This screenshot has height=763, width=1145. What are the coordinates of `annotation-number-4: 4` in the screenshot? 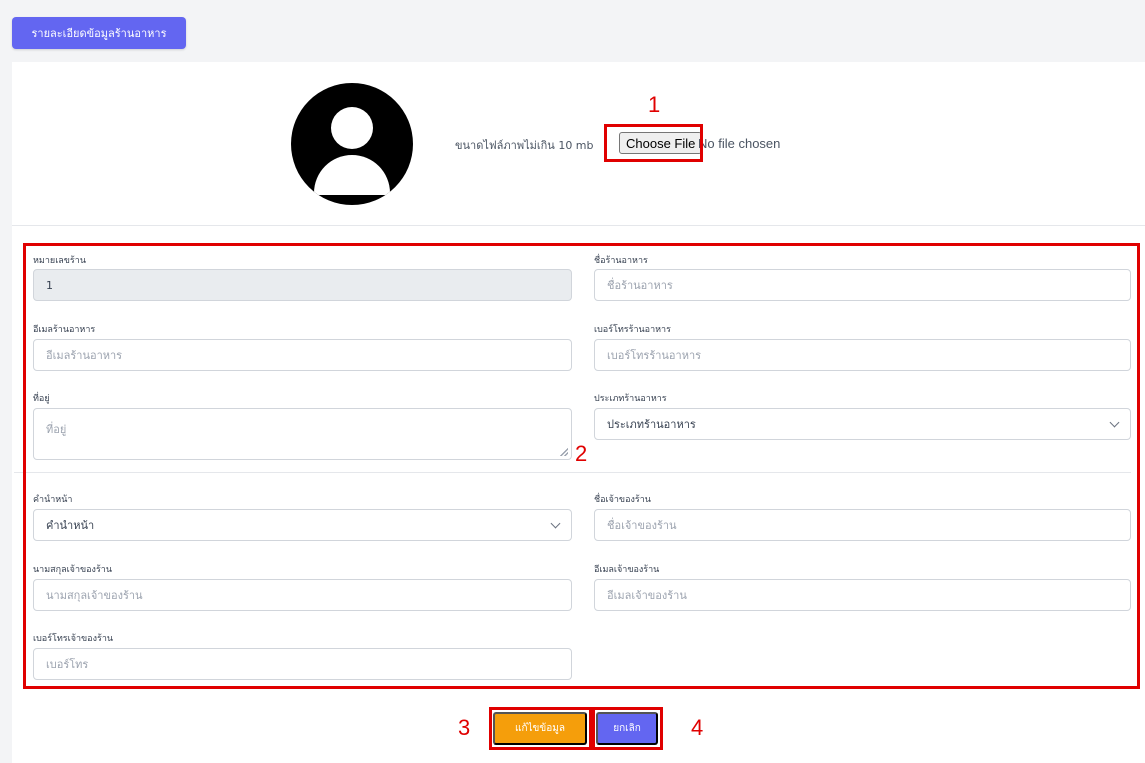 It's located at (697, 727).